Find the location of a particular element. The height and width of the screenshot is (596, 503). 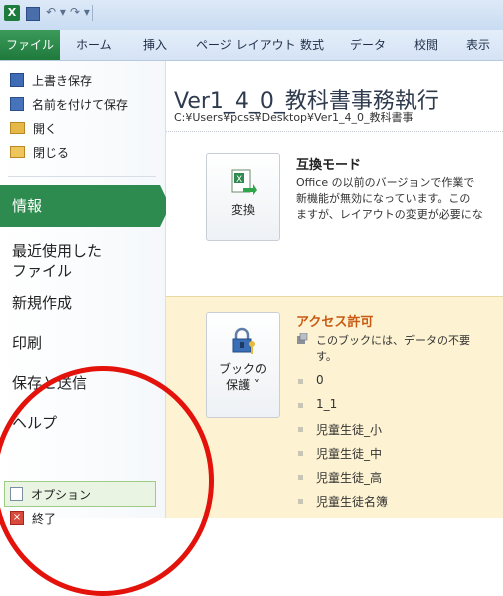

tab-review: 校閲 is located at coordinates (426, 45).